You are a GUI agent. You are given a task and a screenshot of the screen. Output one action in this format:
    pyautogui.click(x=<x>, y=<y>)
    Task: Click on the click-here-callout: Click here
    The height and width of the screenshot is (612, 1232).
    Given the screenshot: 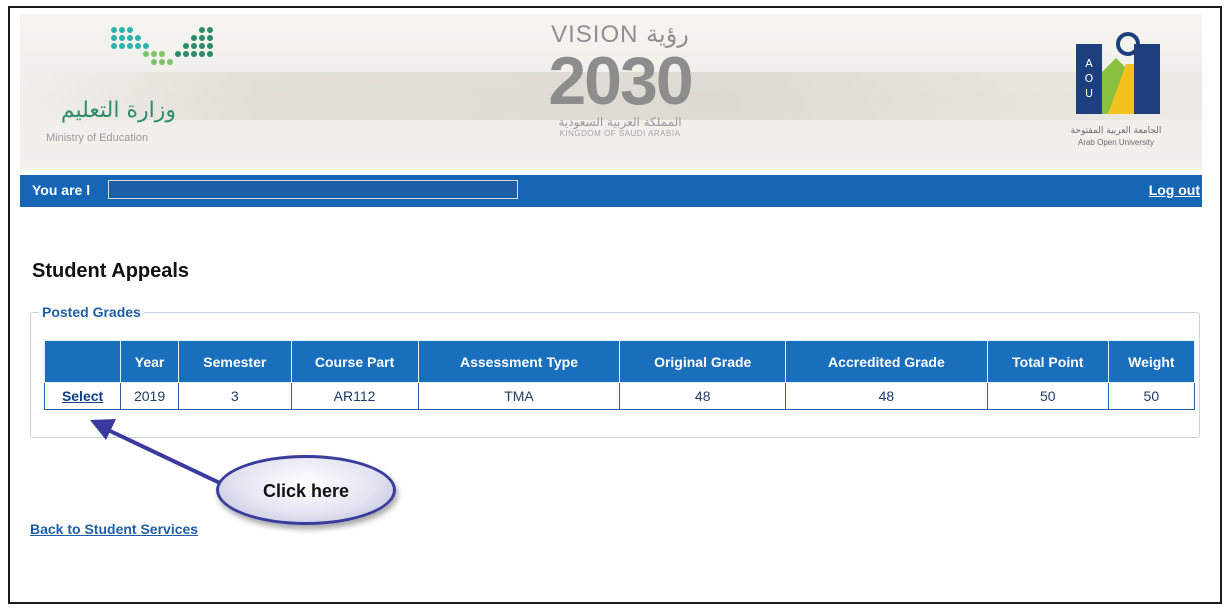 What is the action you would take?
    pyautogui.click(x=306, y=490)
    